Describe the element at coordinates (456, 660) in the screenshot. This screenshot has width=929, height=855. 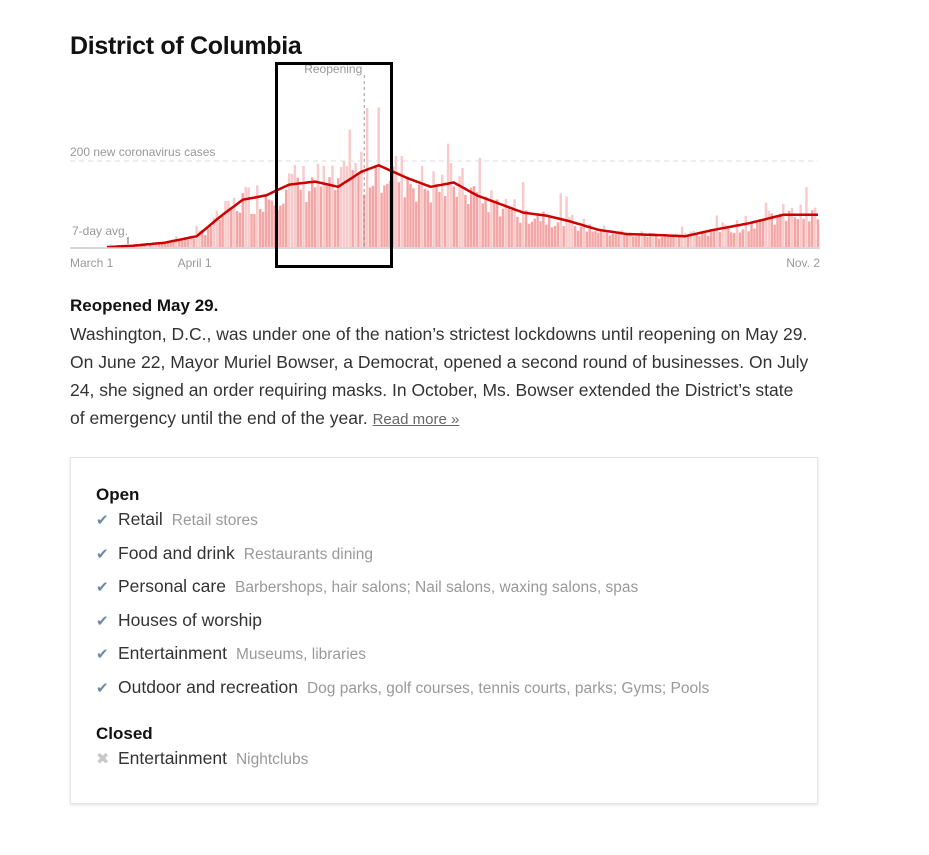
I see `open-item: ✔ Entertainment Museums, libraries` at that location.